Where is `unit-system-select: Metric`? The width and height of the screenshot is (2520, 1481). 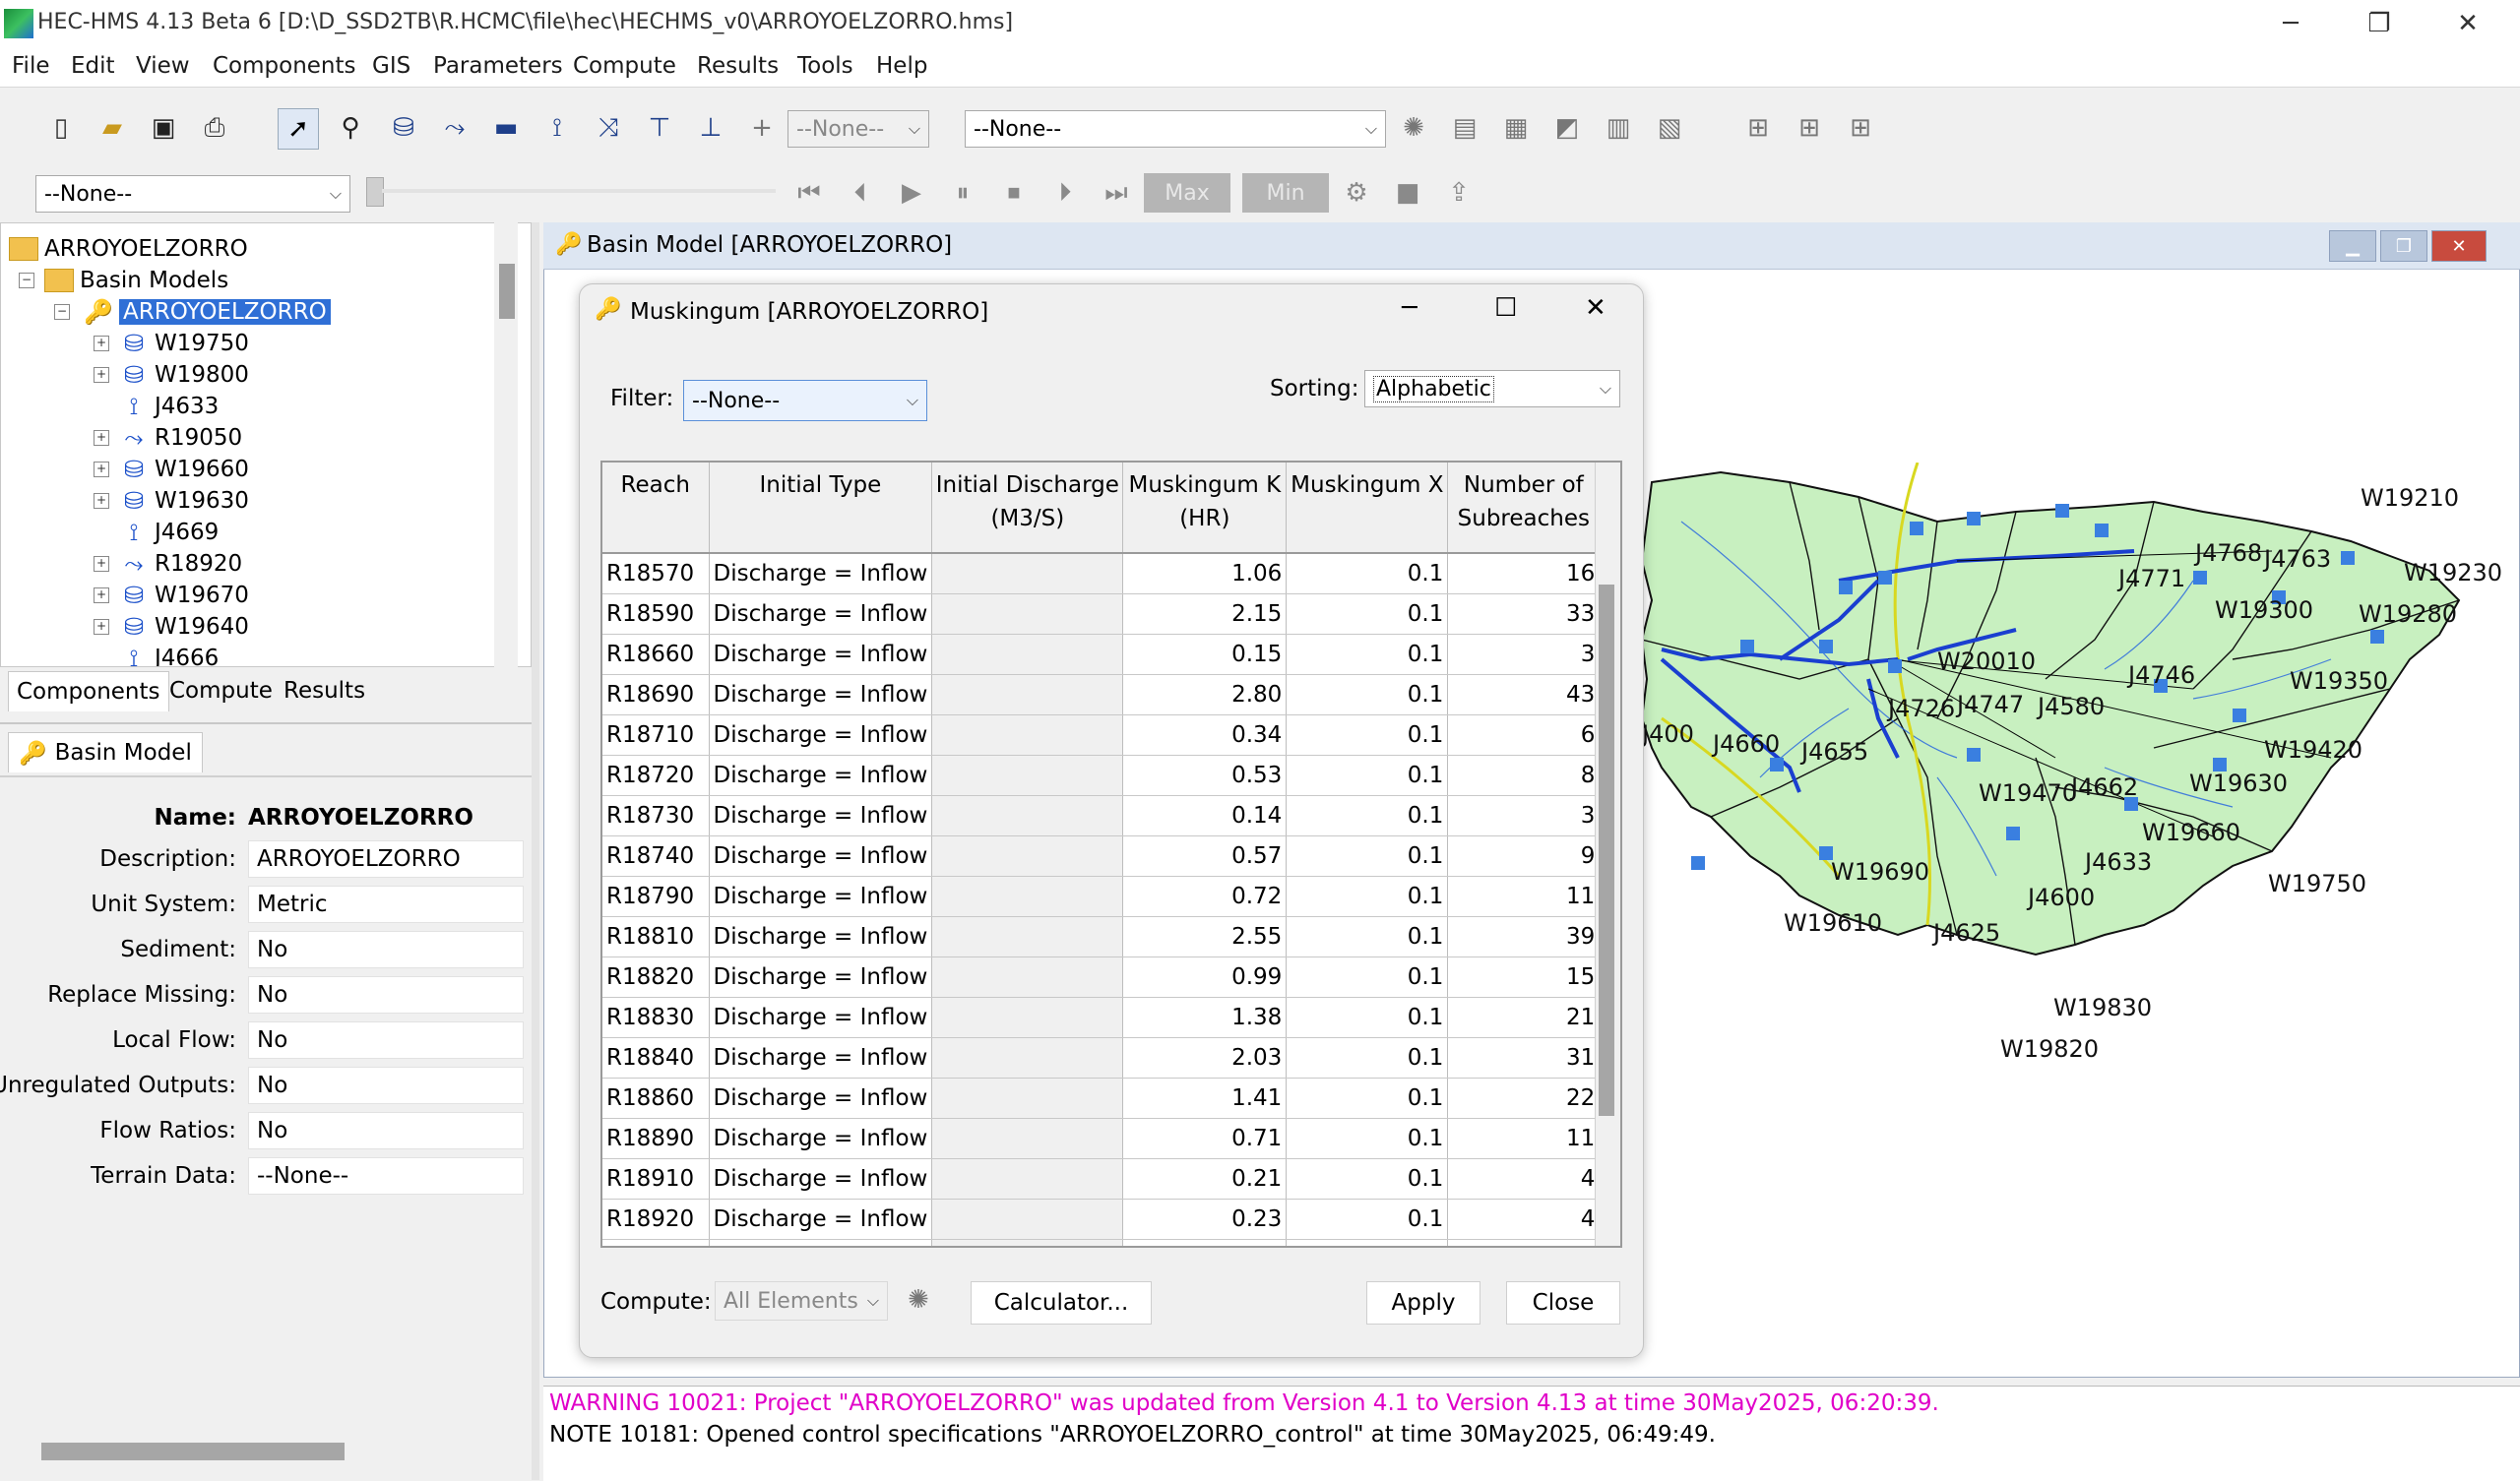 unit-system-select: Metric is located at coordinates (386, 904).